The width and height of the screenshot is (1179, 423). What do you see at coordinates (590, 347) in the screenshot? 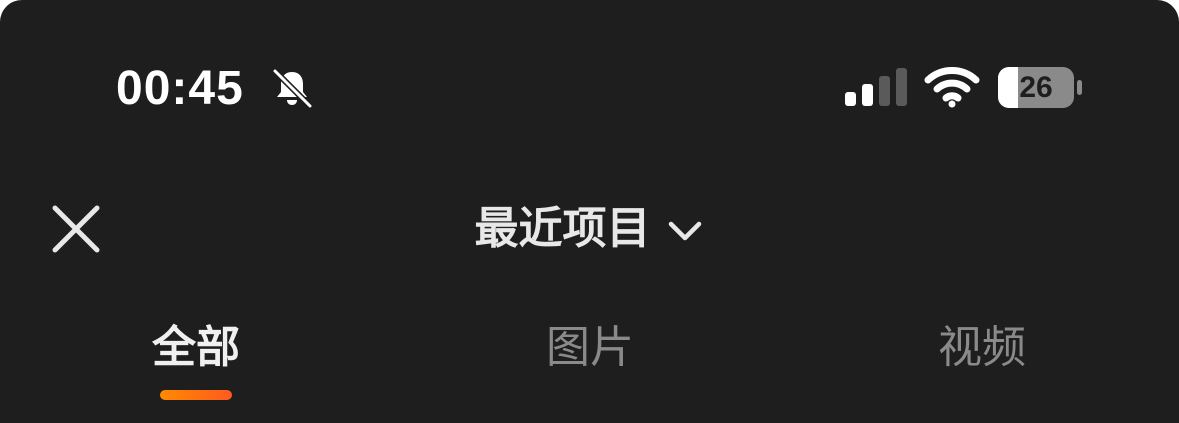
I see `tab-photos-label: 图片` at bounding box center [590, 347].